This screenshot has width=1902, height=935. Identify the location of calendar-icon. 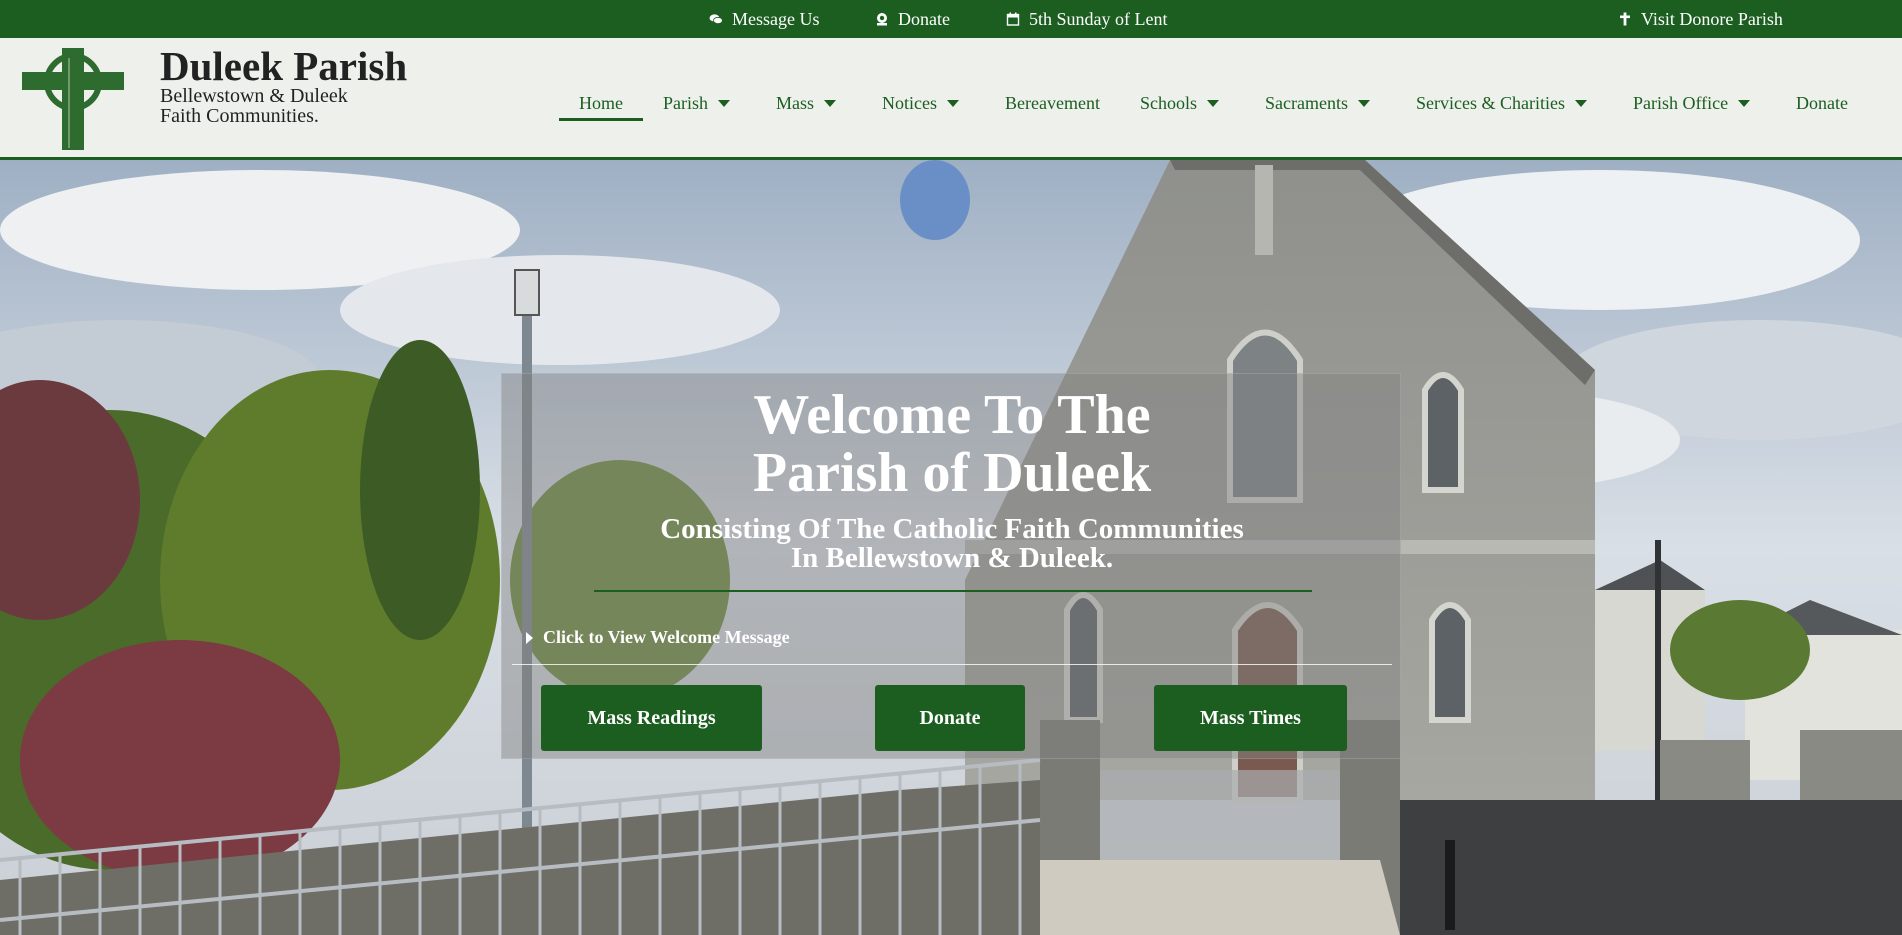
(1013, 19).